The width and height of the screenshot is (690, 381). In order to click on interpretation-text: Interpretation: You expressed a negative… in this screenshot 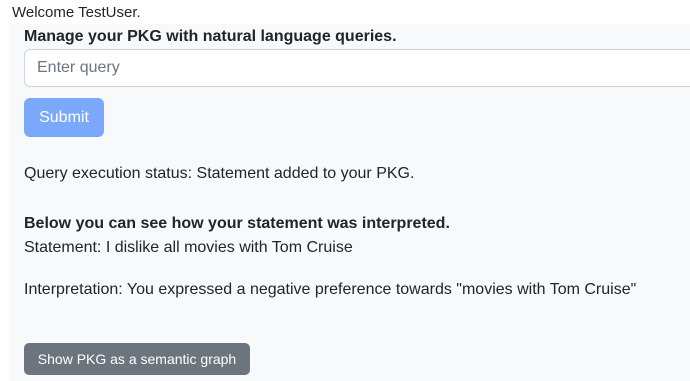, I will do `click(330, 289)`.